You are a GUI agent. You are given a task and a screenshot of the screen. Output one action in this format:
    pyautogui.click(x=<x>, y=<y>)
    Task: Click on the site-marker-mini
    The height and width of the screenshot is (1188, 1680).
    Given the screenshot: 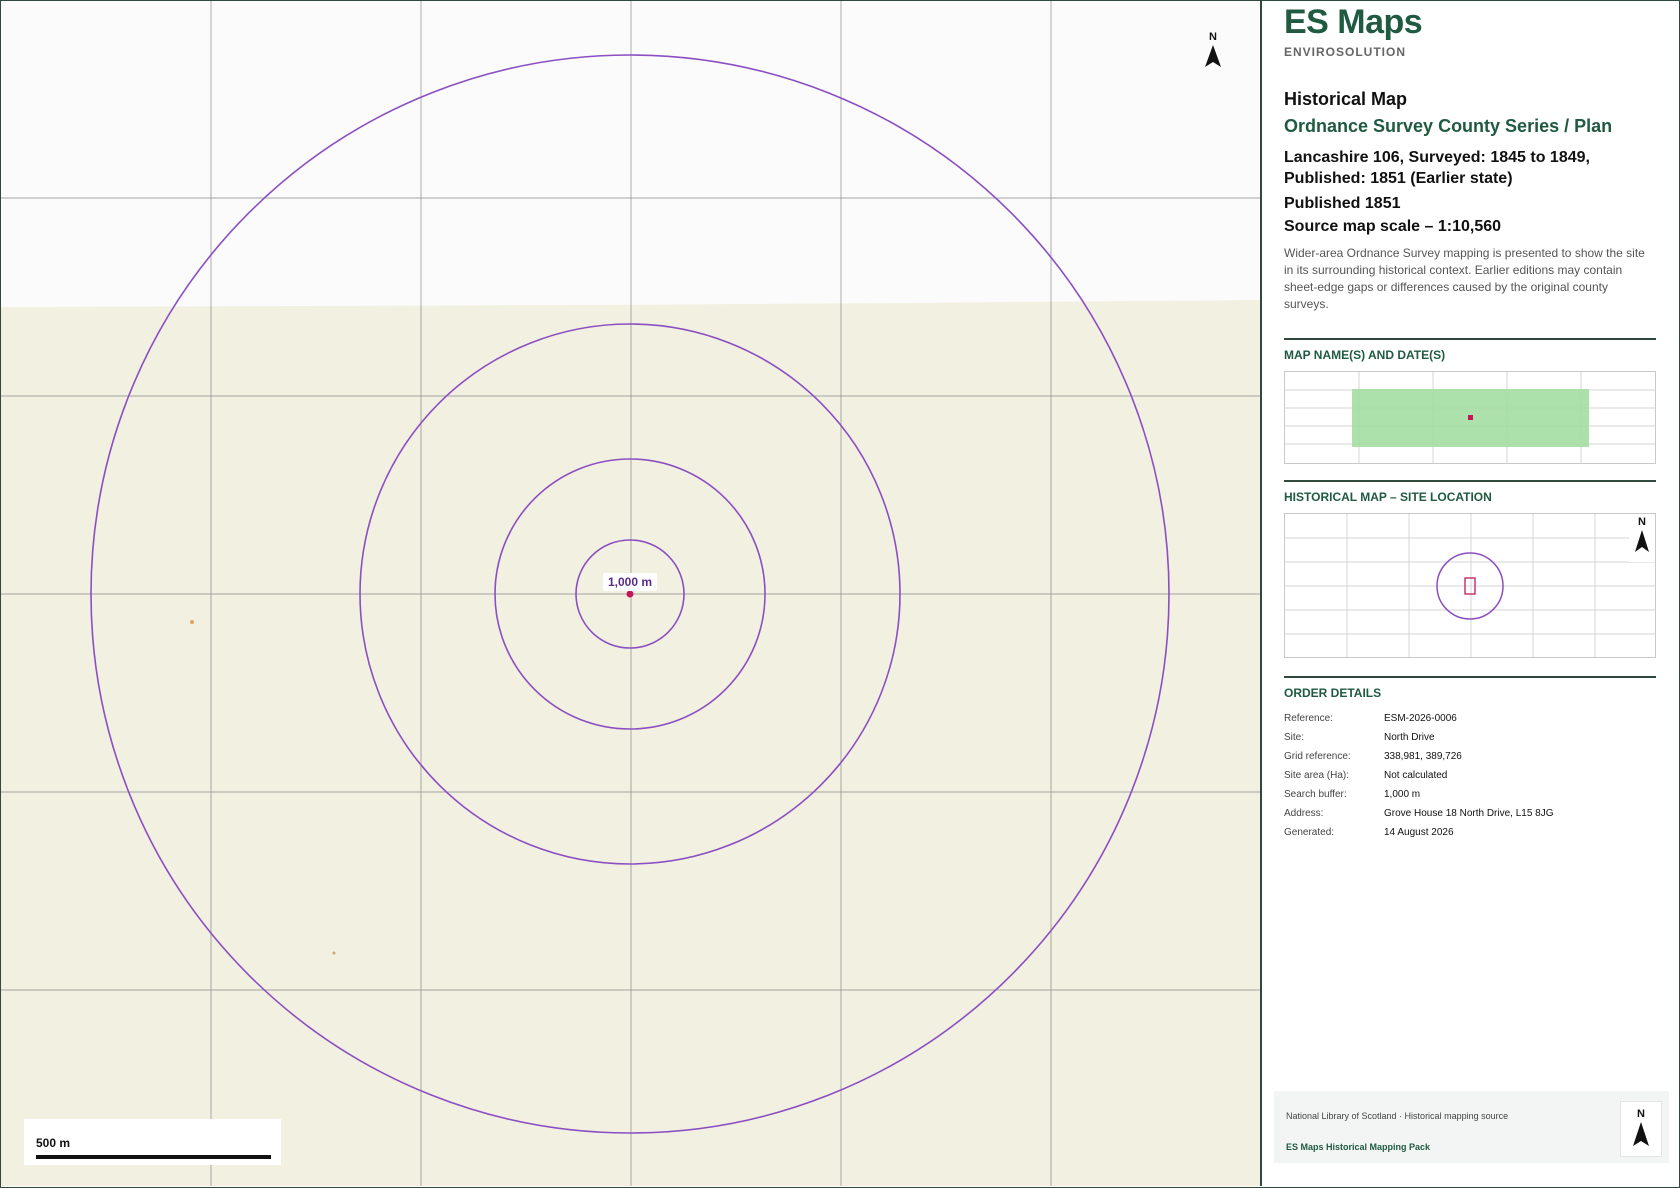 What is the action you would take?
    pyautogui.click(x=1470, y=417)
    